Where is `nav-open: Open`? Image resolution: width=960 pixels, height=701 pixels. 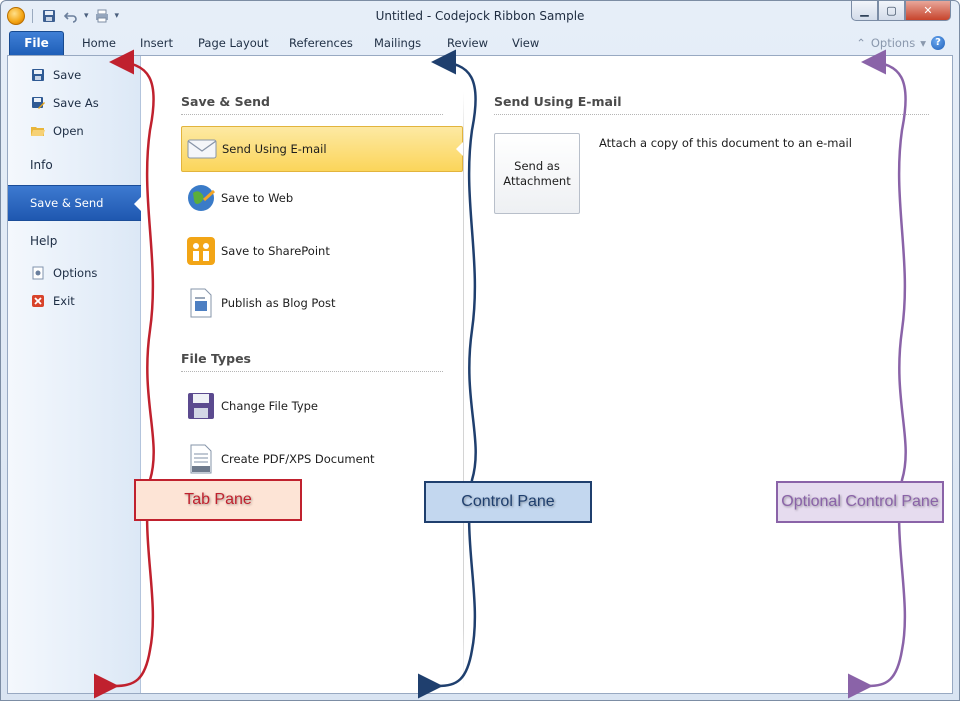 nav-open: Open is located at coordinates (74, 131).